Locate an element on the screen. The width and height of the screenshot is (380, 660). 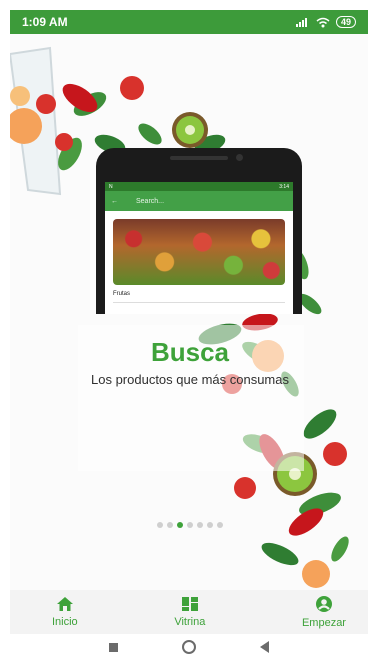
phone-screen: N 3:14 ← Search... Frutas is located at coordinates (199, 248).